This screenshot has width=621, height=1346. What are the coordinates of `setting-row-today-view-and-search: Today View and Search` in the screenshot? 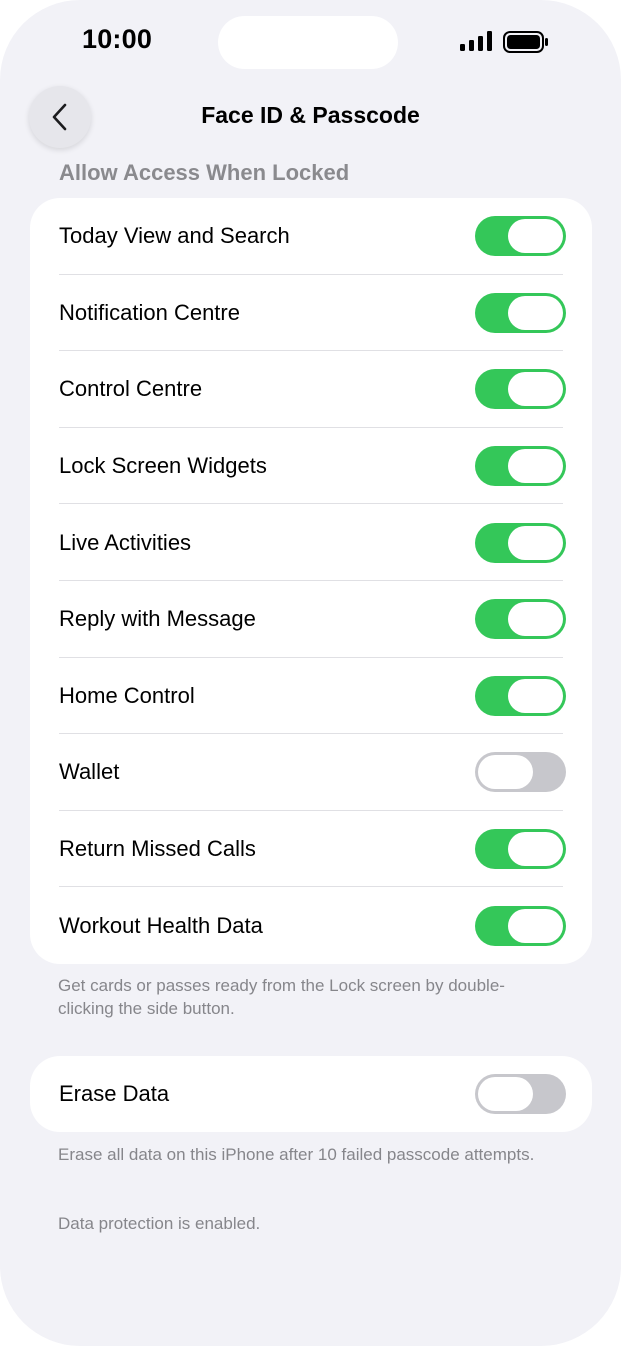 It's located at (311, 236).